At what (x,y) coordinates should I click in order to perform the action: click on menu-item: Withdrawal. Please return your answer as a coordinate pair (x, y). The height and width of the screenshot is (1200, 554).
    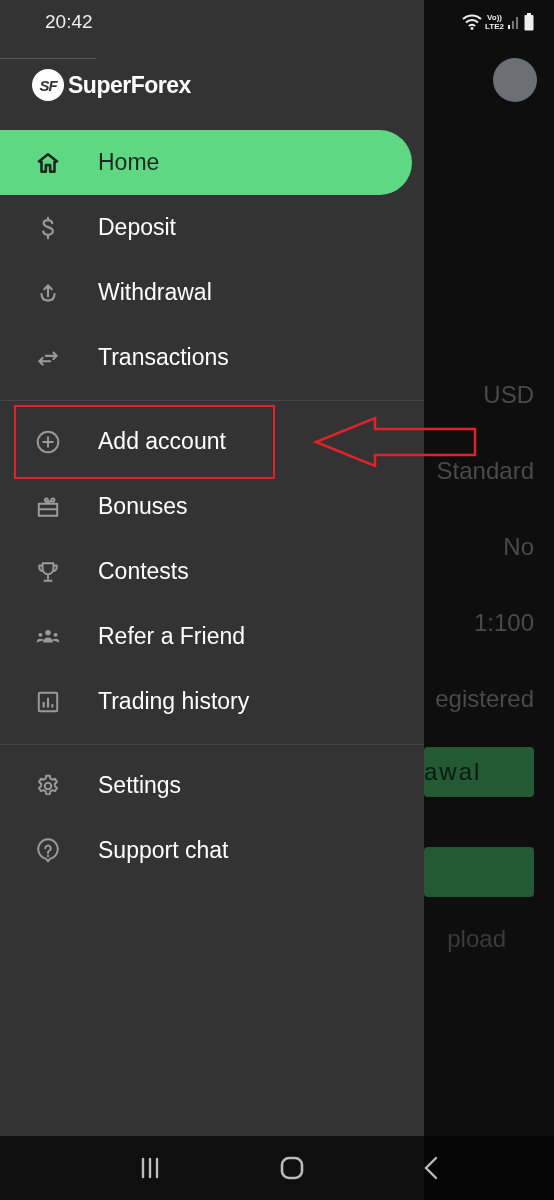
    Looking at the image, I should click on (206, 292).